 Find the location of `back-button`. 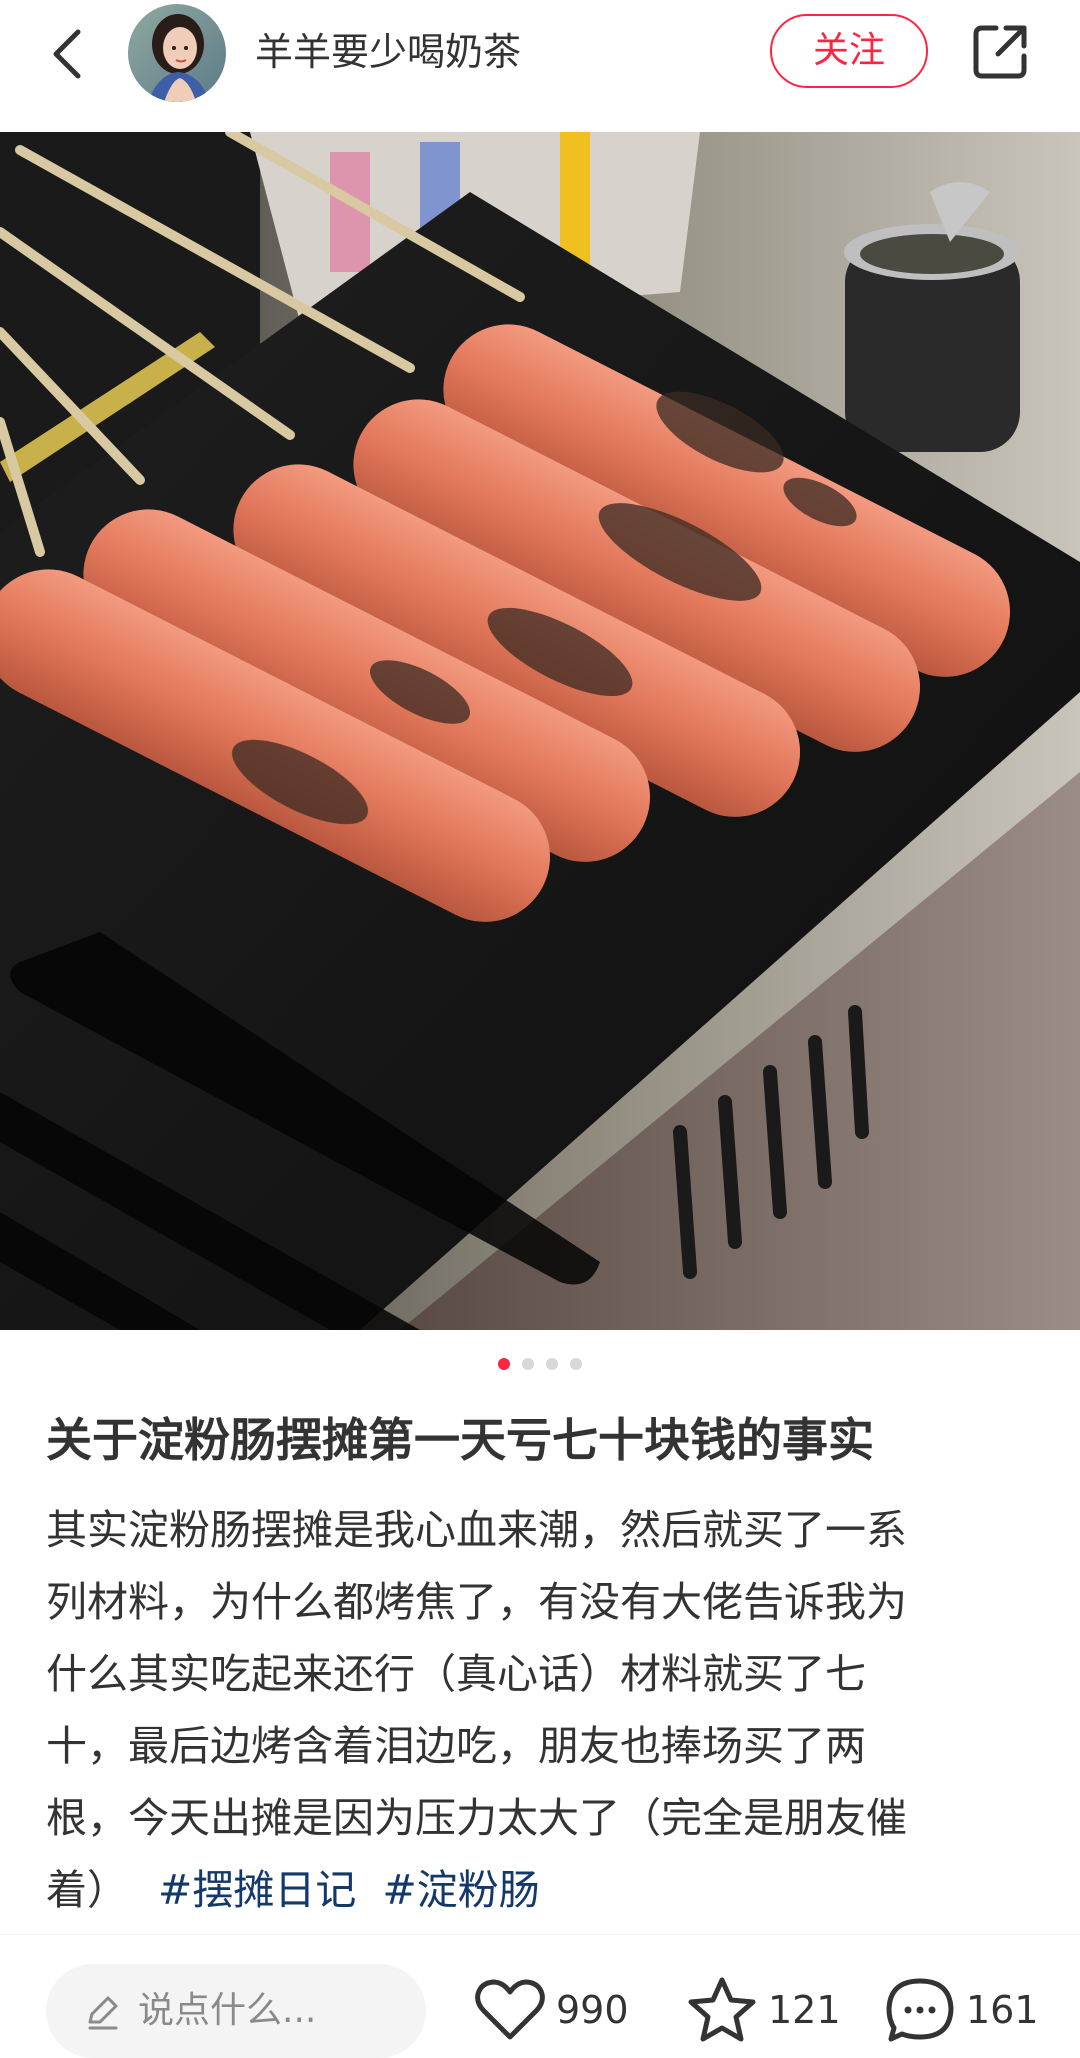

back-button is located at coordinates (70, 53).